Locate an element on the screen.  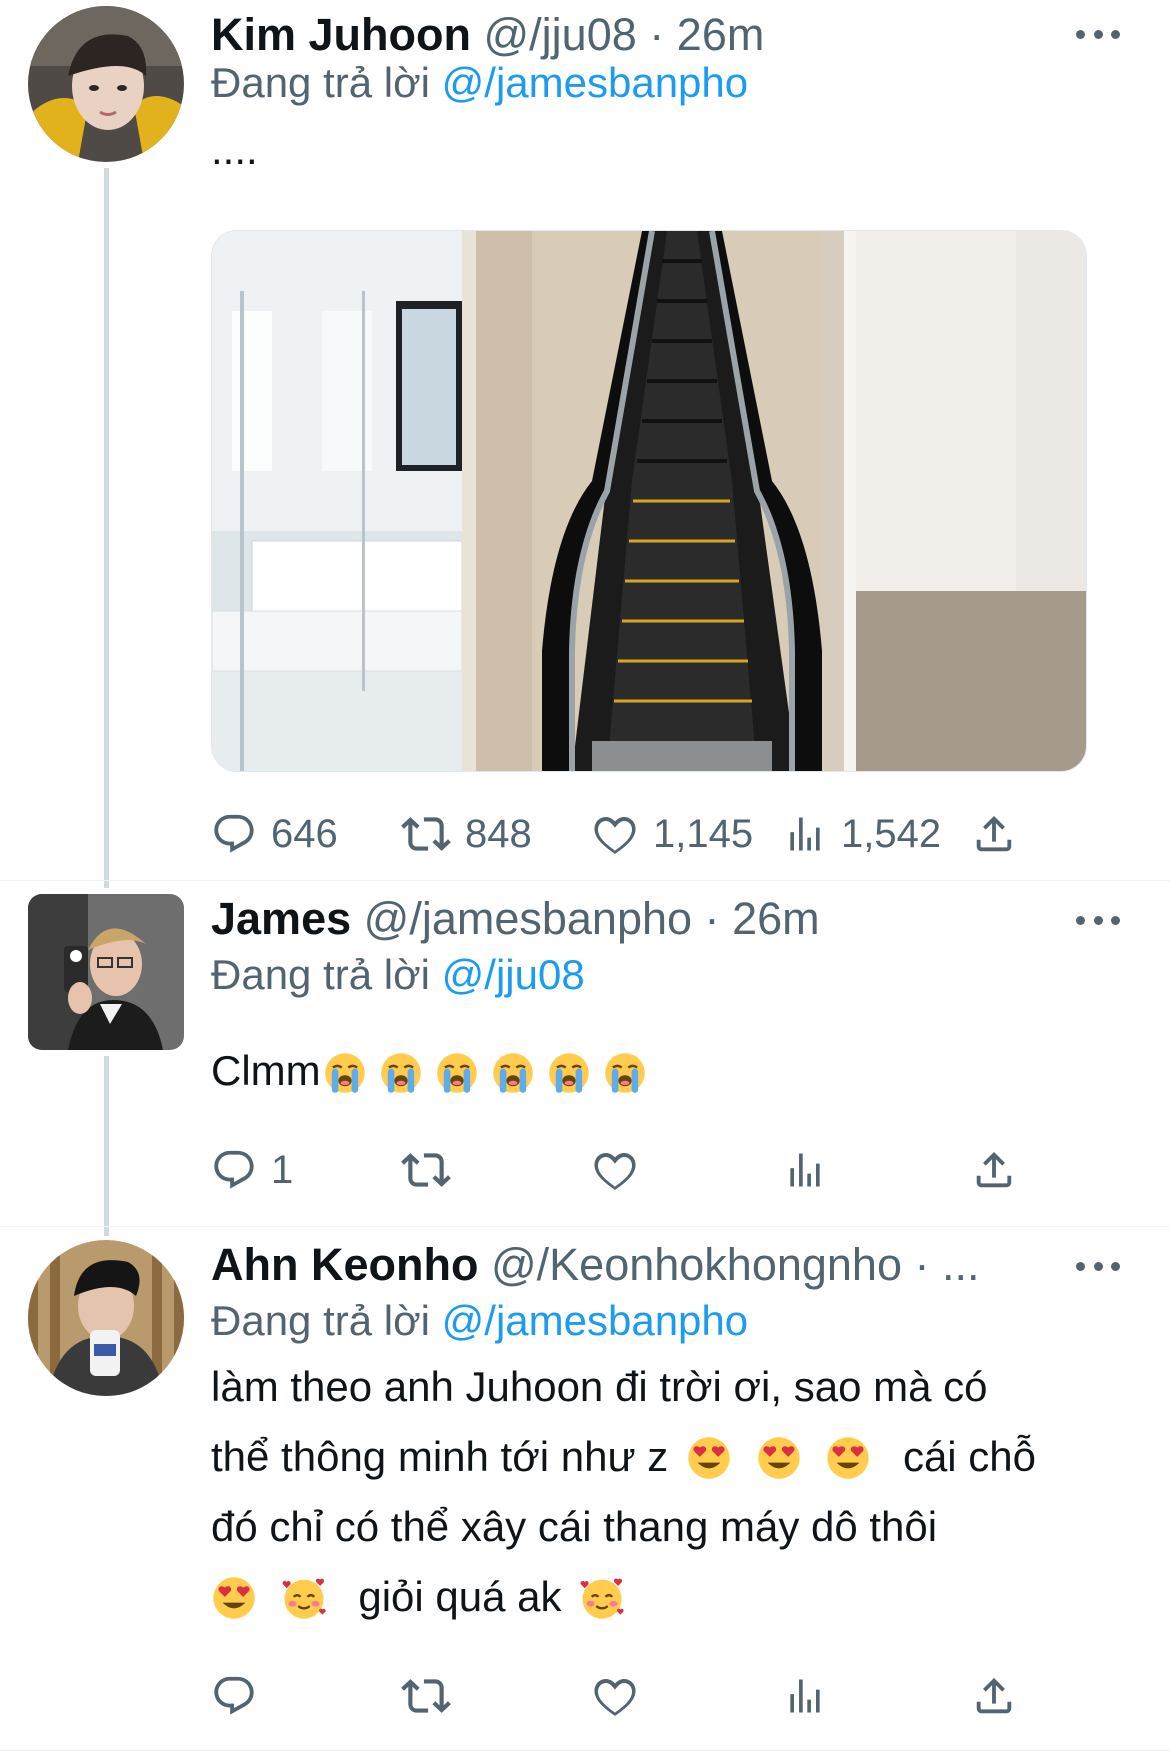
reply-count: 1 is located at coordinates (282, 1169).